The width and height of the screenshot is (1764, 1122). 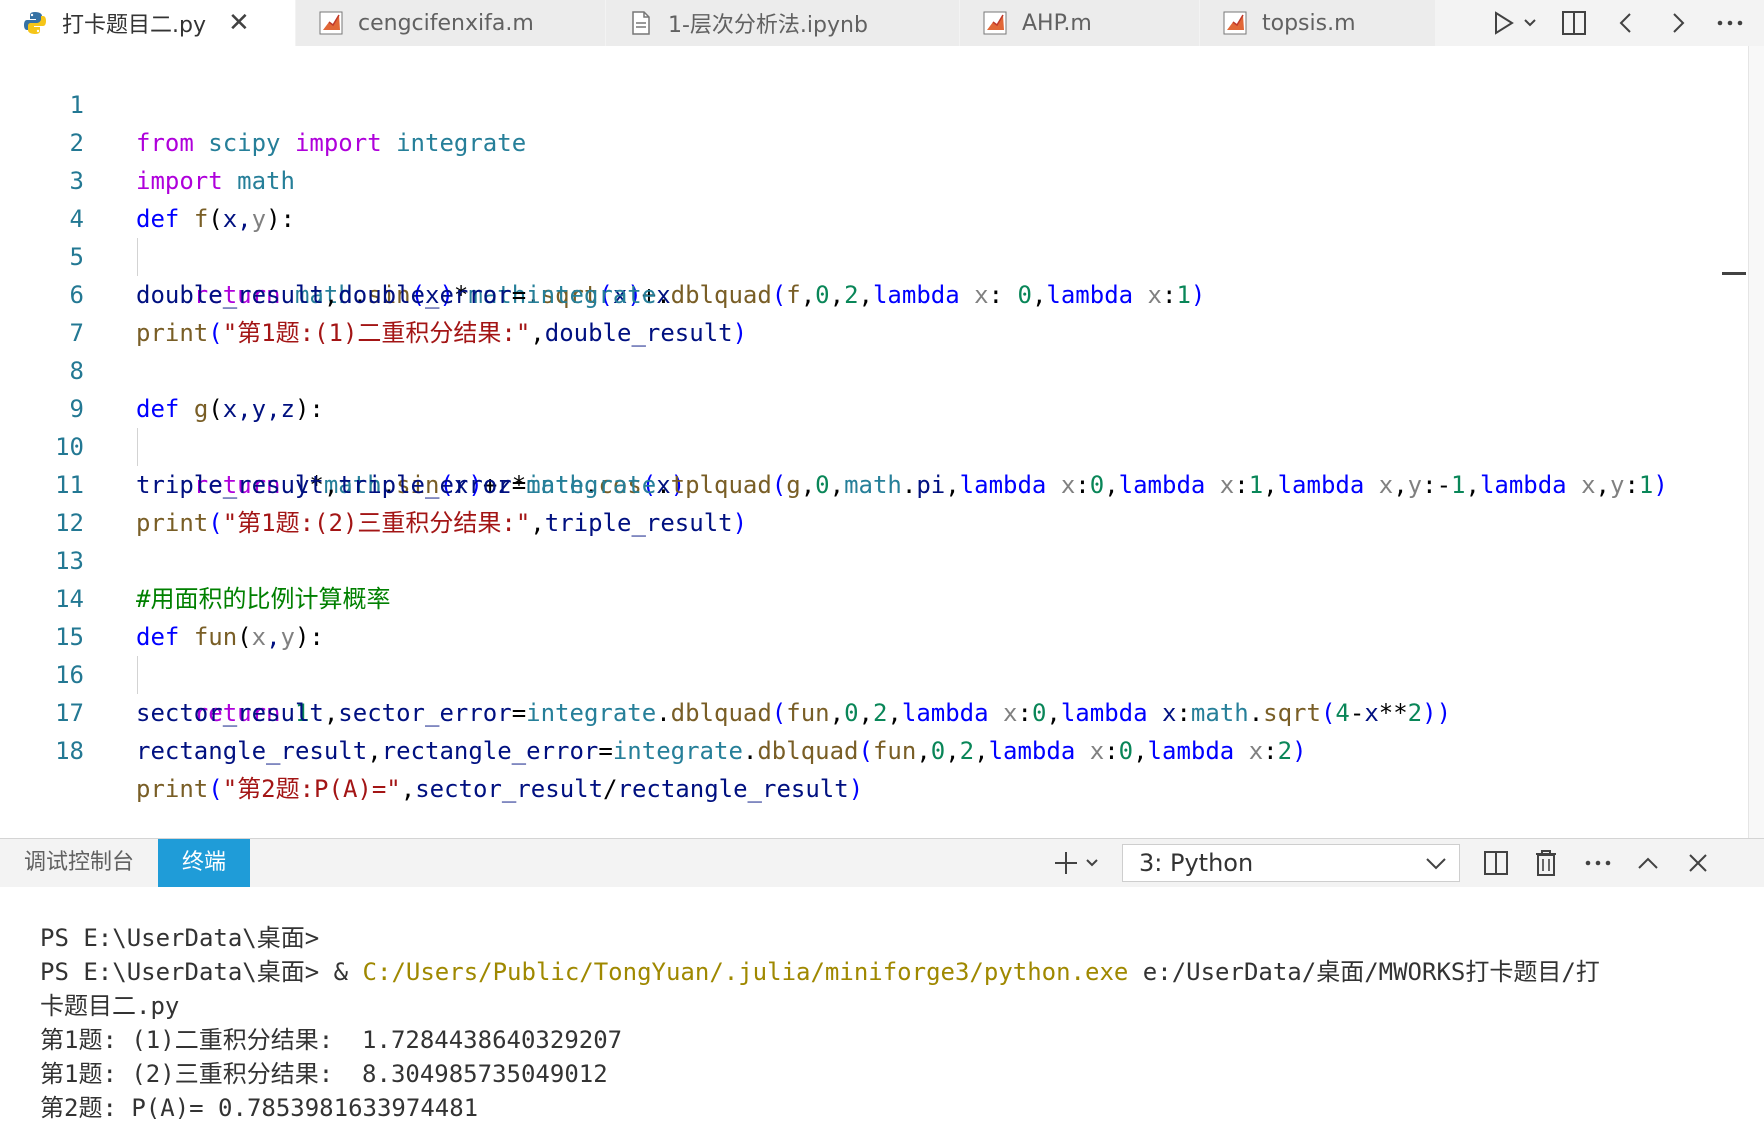 I want to click on tab-terminal: 终端, so click(x=204, y=863).